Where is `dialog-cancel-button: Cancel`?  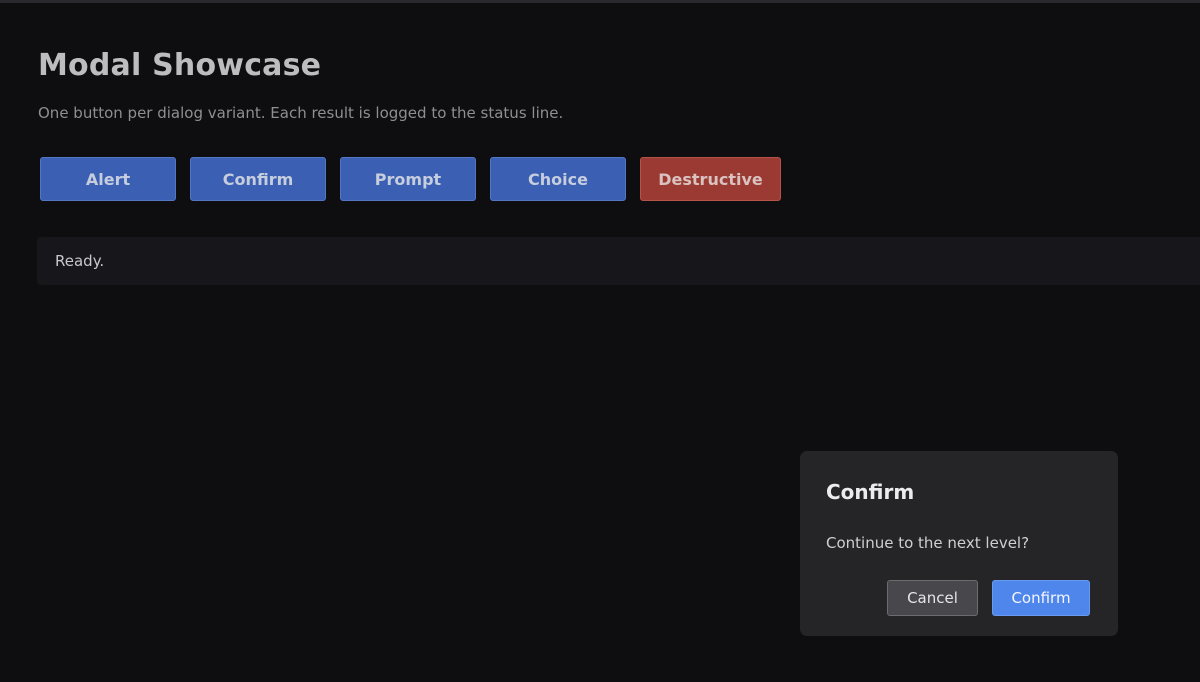 dialog-cancel-button: Cancel is located at coordinates (932, 598).